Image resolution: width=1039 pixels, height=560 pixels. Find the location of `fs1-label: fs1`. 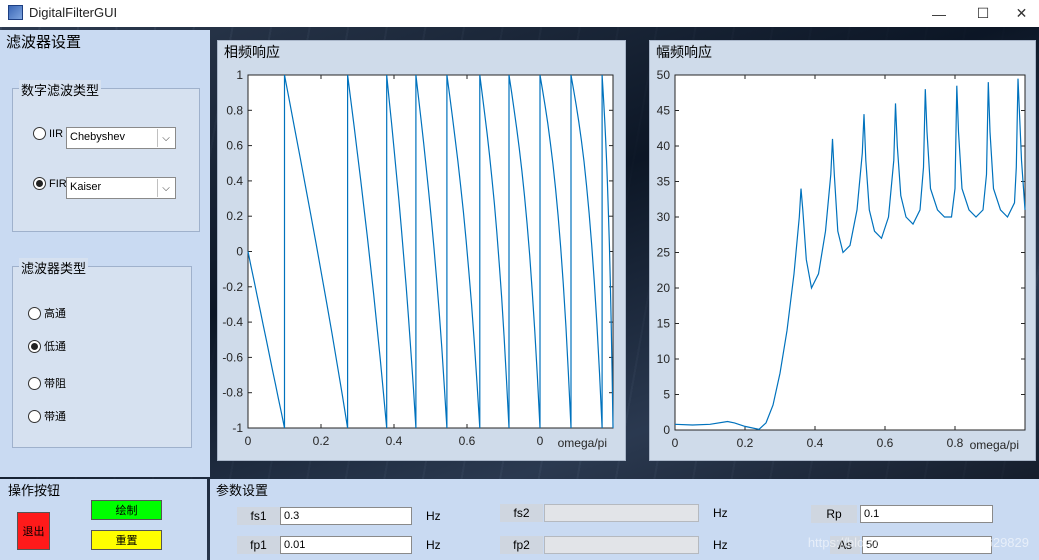

fs1-label: fs1 is located at coordinates (258, 516).